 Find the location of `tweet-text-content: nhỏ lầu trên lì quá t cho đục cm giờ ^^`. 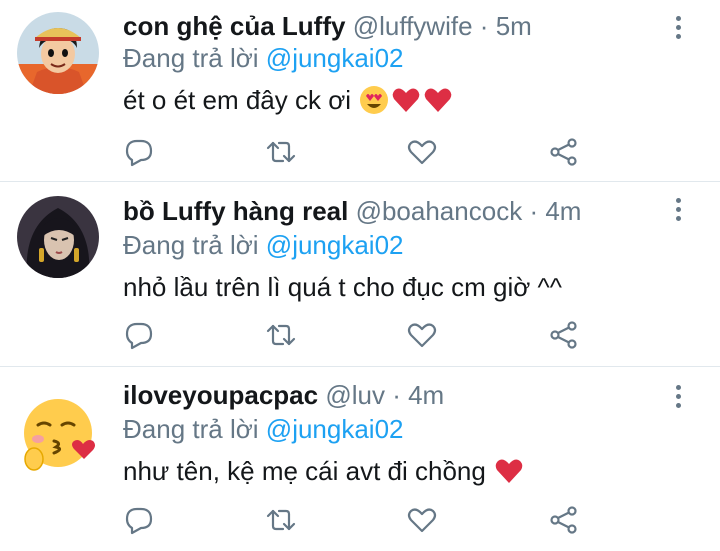

tweet-text-content: nhỏ lầu trên lì quá t cho đục cm giờ ^^ is located at coordinates (342, 287).